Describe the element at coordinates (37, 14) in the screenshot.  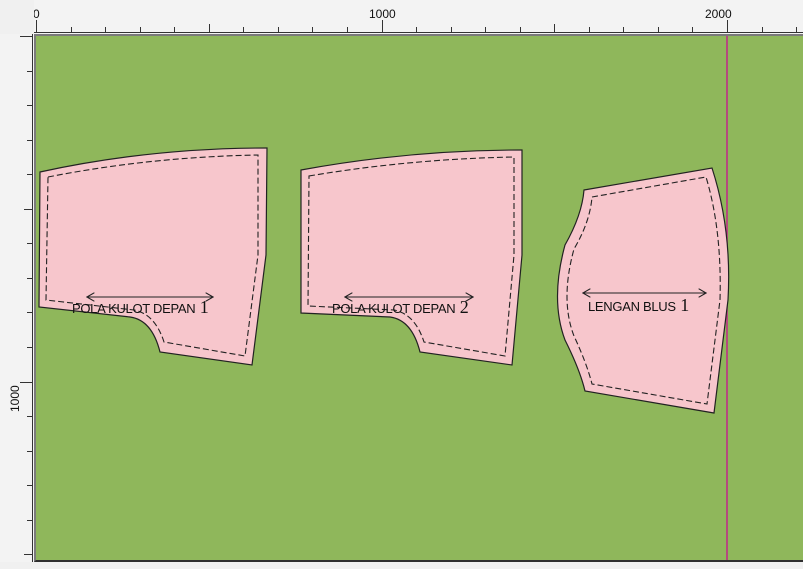
I see `ruler-top-label-0: 0` at that location.